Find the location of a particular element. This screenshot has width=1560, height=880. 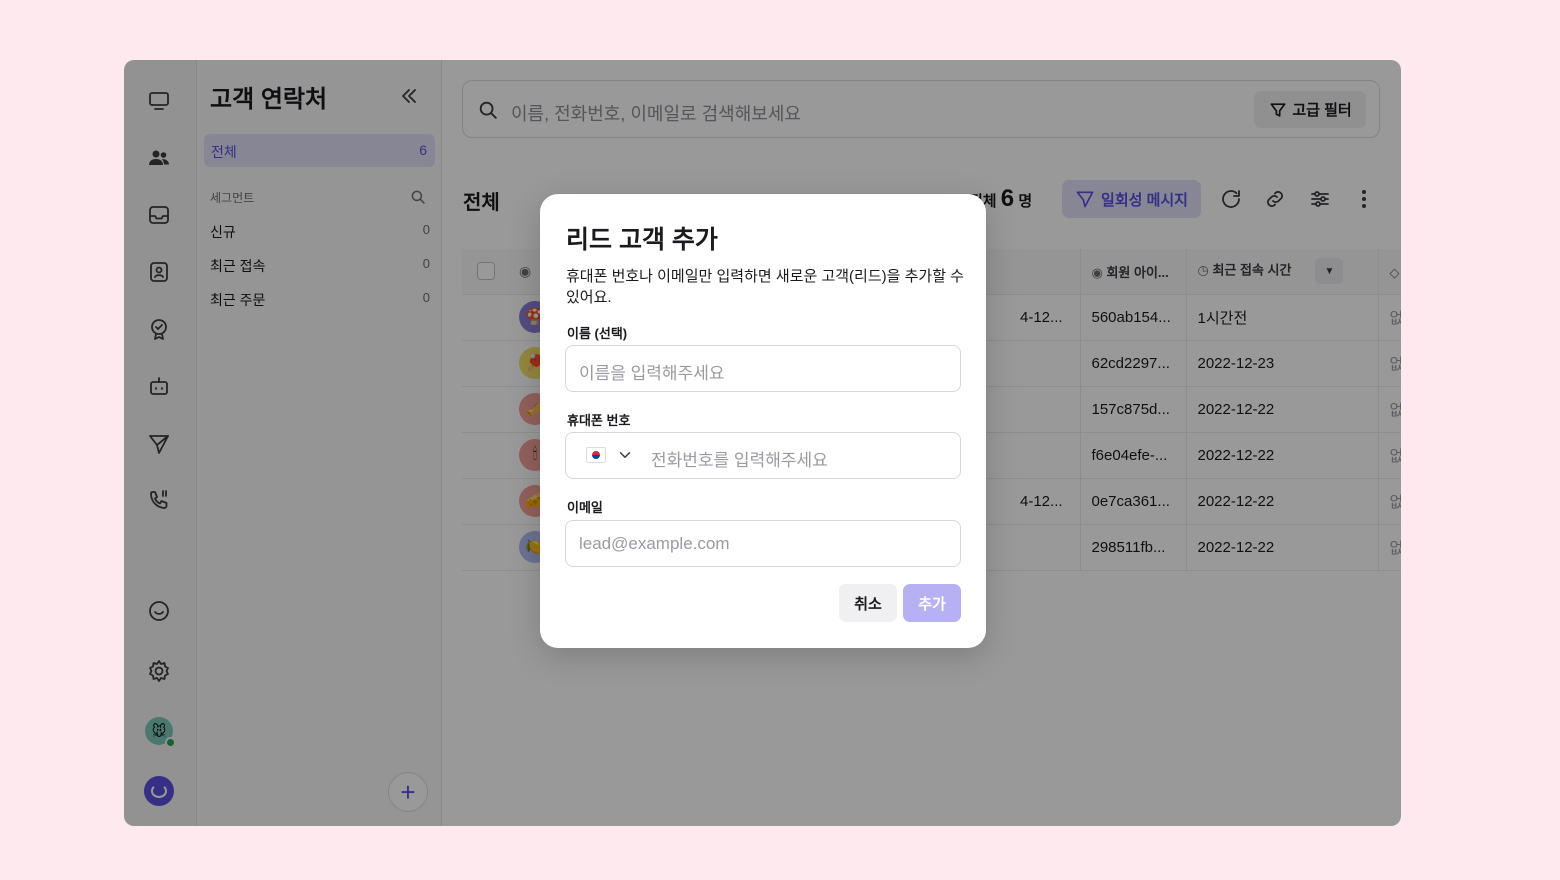

korea-flag-icon is located at coordinates (596, 455).